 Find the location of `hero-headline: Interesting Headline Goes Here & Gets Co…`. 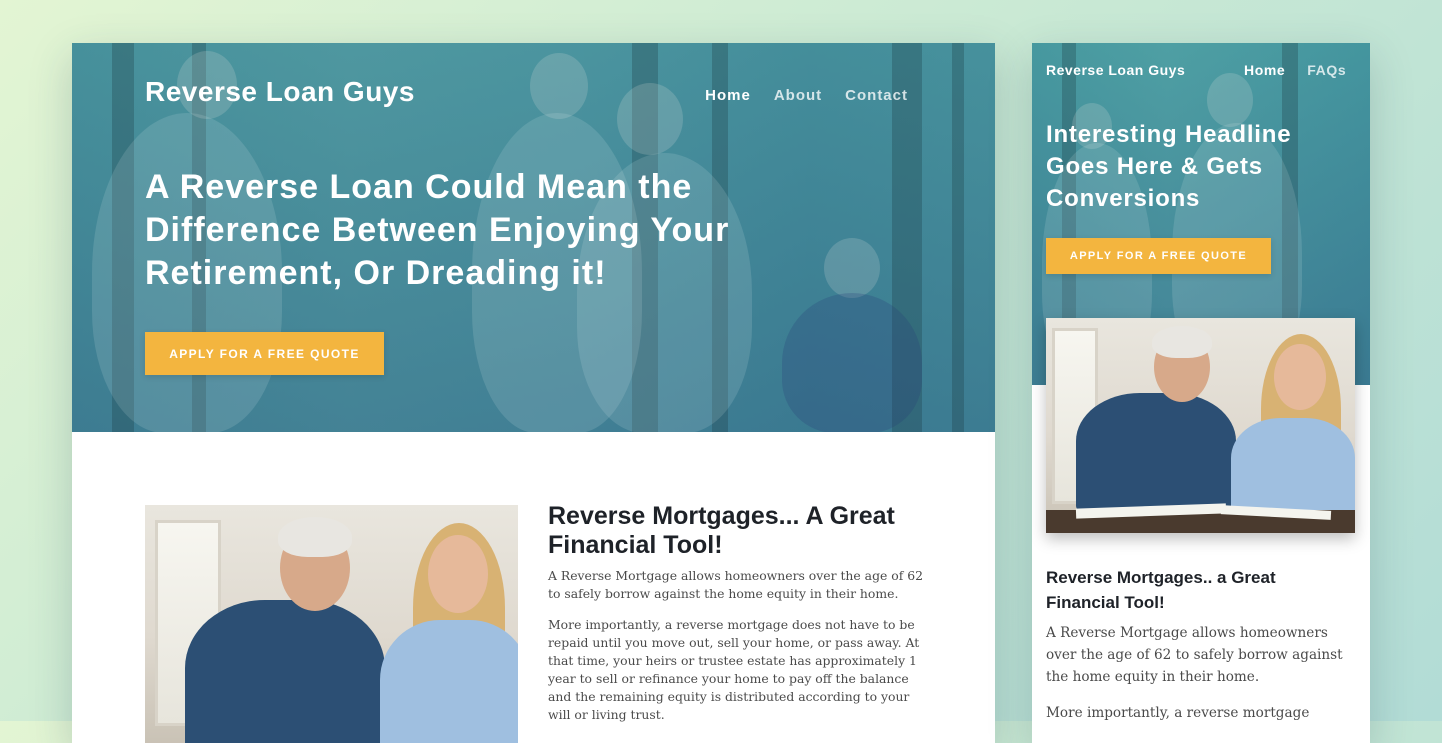

hero-headline: Interesting Headline Goes Here & Gets Co… is located at coordinates (1169, 166).